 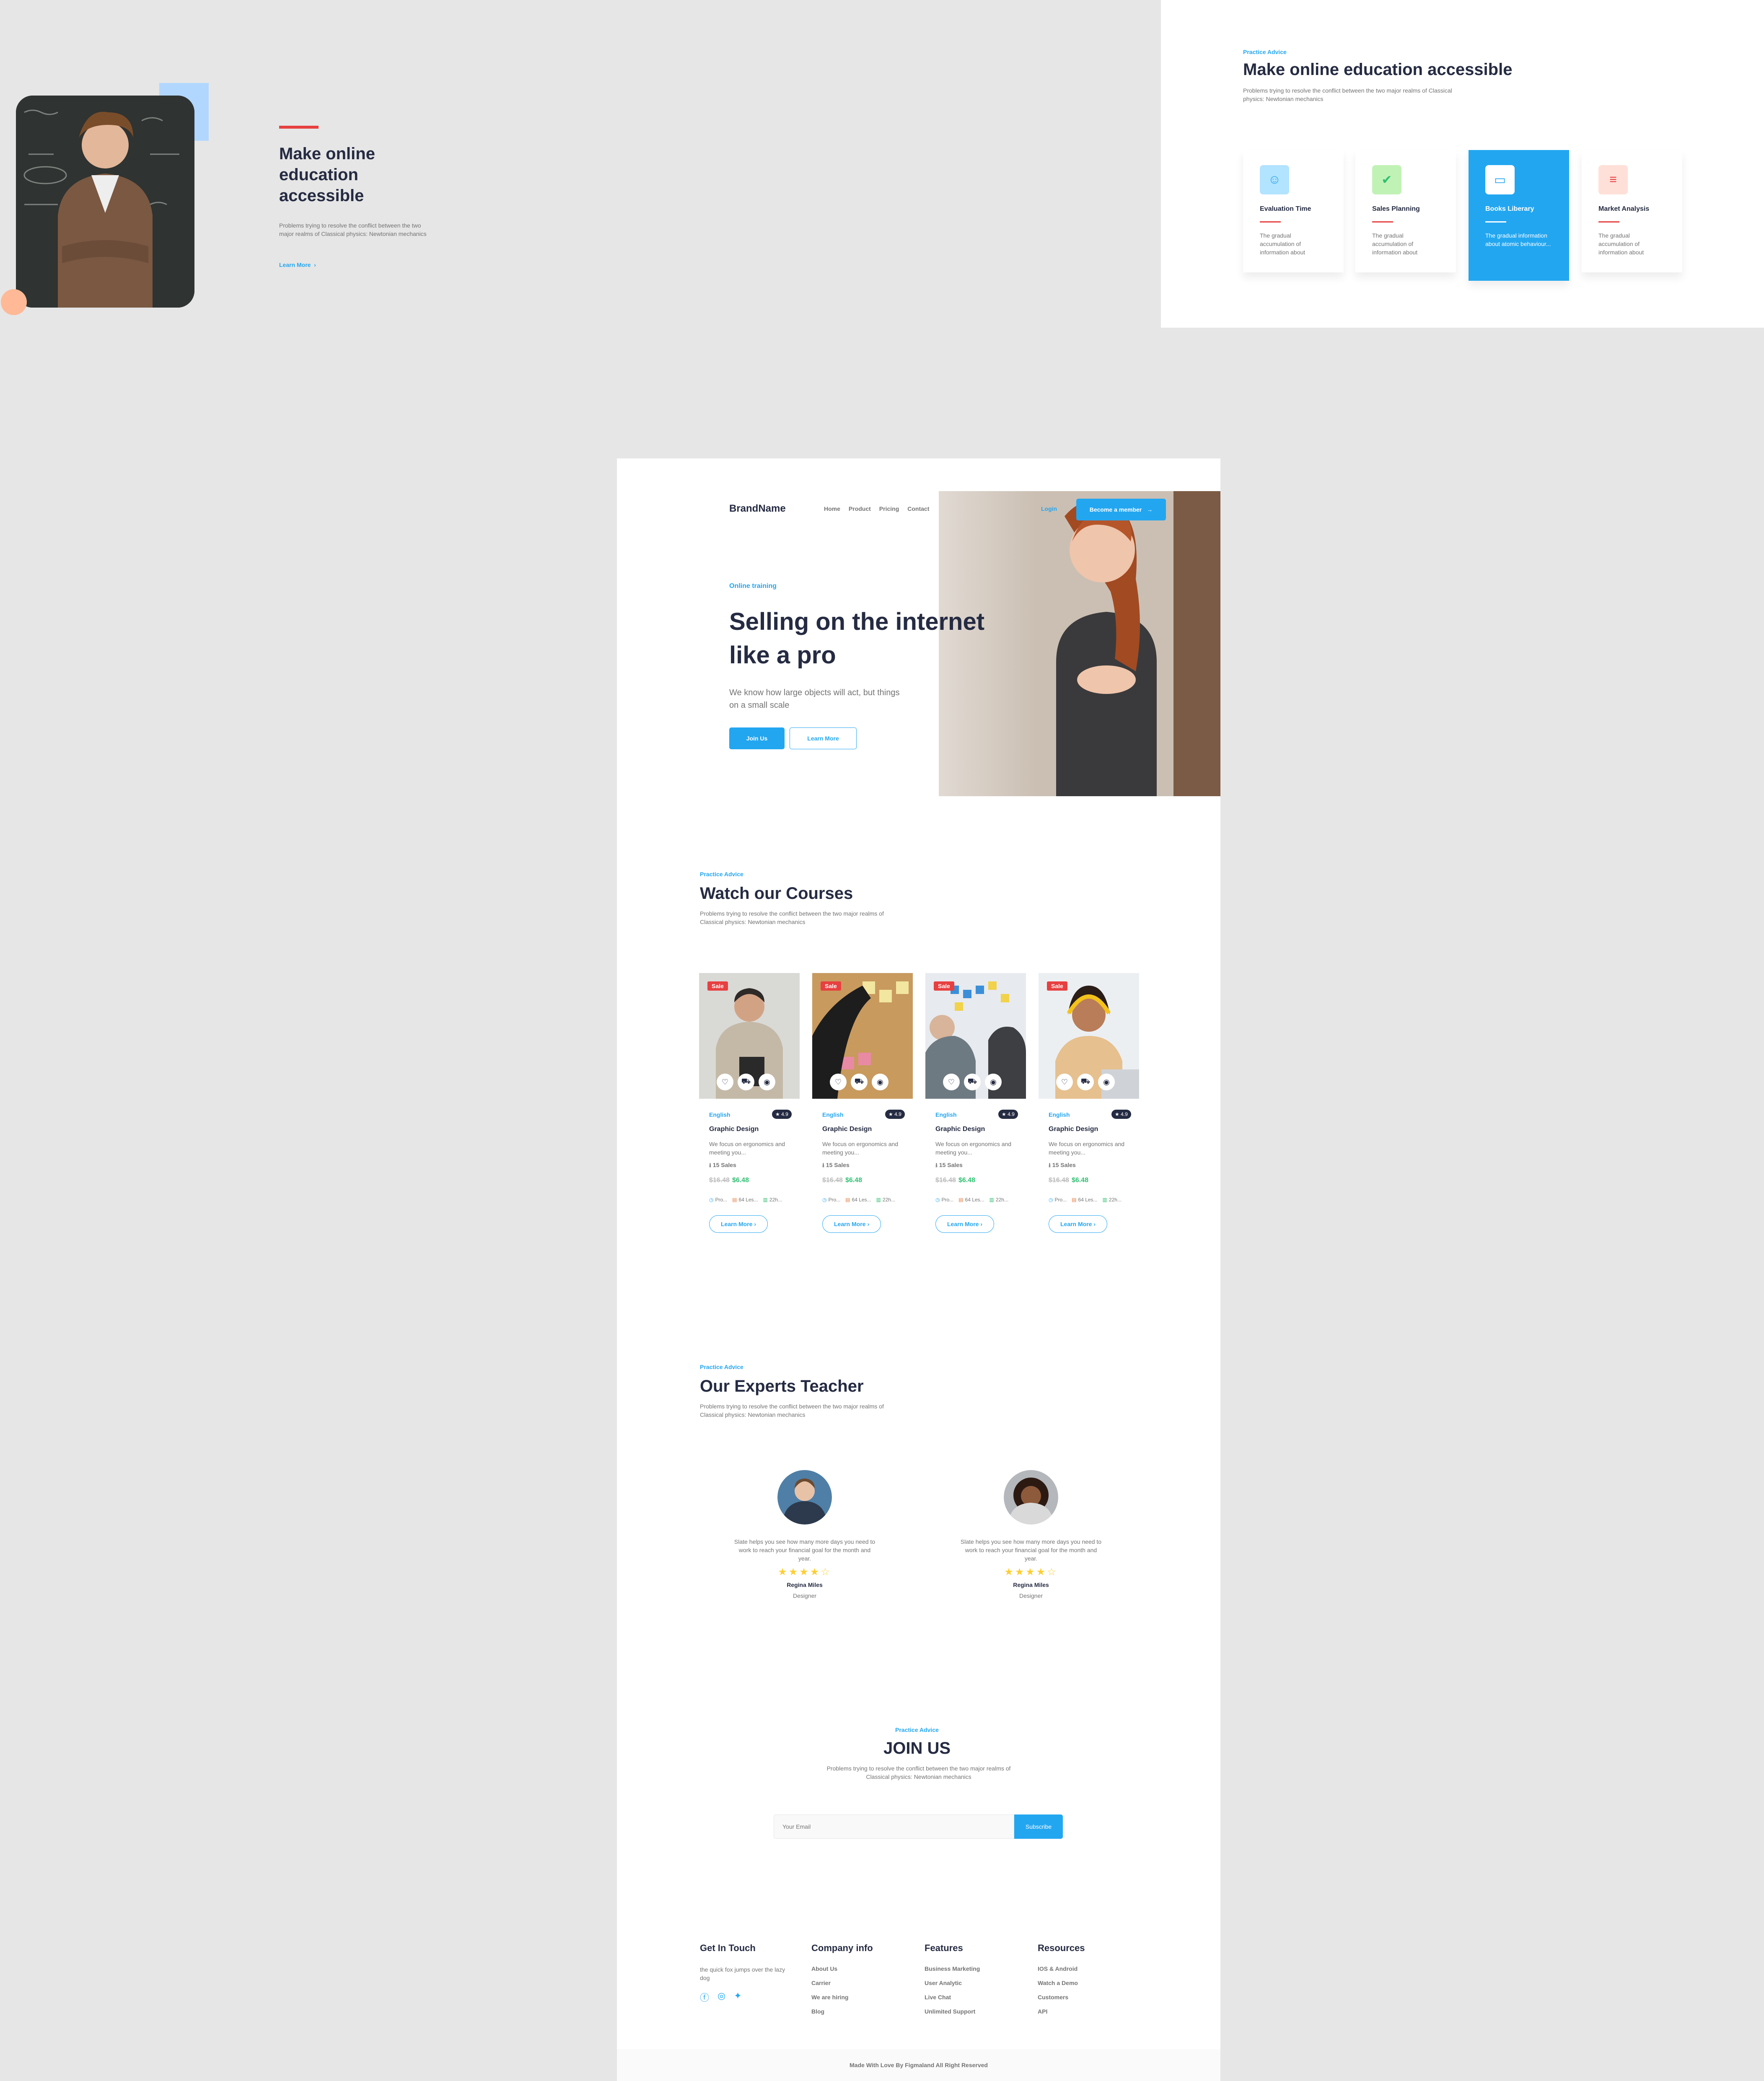 What do you see at coordinates (1051, 1200) in the screenshot?
I see `clock-icon: ◷` at bounding box center [1051, 1200].